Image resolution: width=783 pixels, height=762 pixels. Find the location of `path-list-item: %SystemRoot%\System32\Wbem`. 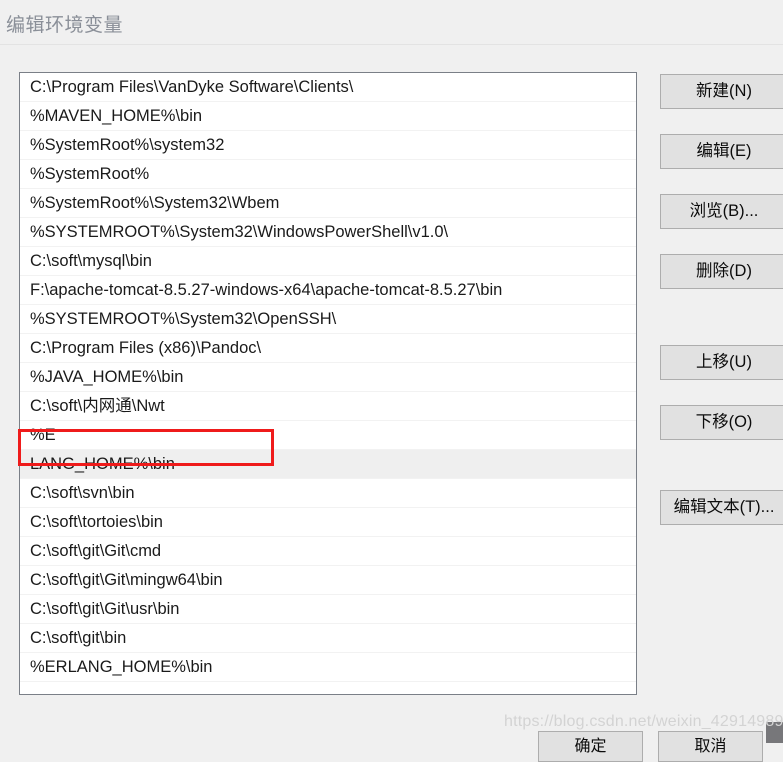

path-list-item: %SystemRoot%\System32\Wbem is located at coordinates (328, 203).